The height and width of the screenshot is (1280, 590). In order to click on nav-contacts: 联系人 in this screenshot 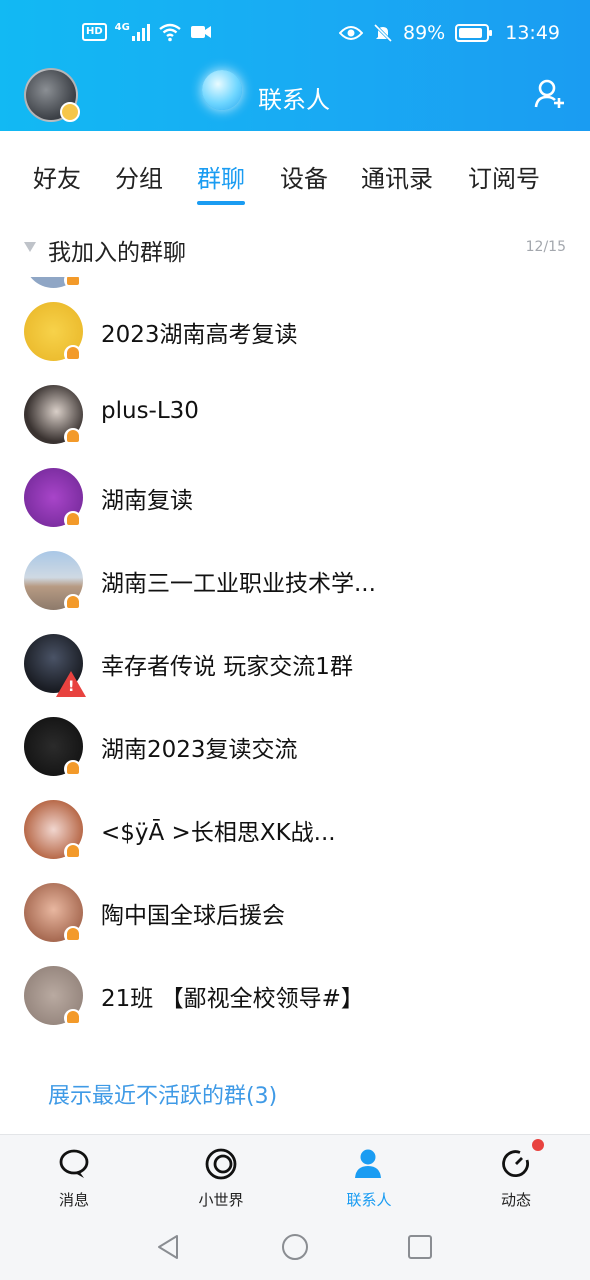, I will do `click(369, 1178)`.